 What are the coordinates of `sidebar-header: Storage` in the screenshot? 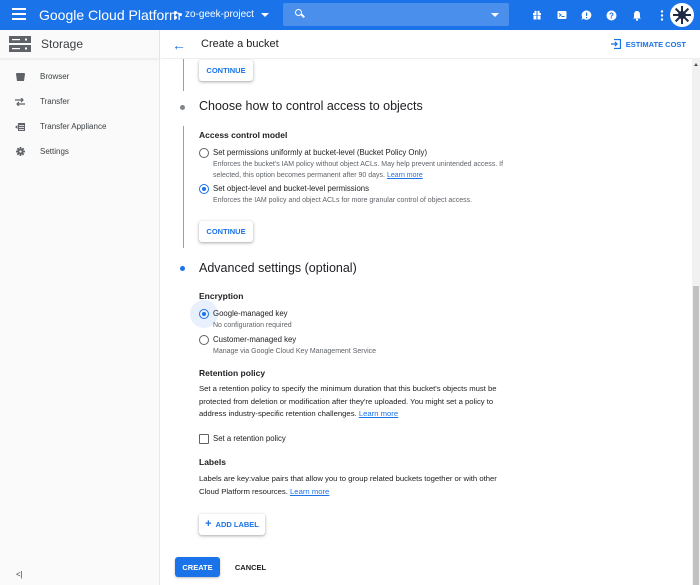 It's located at (79, 44).